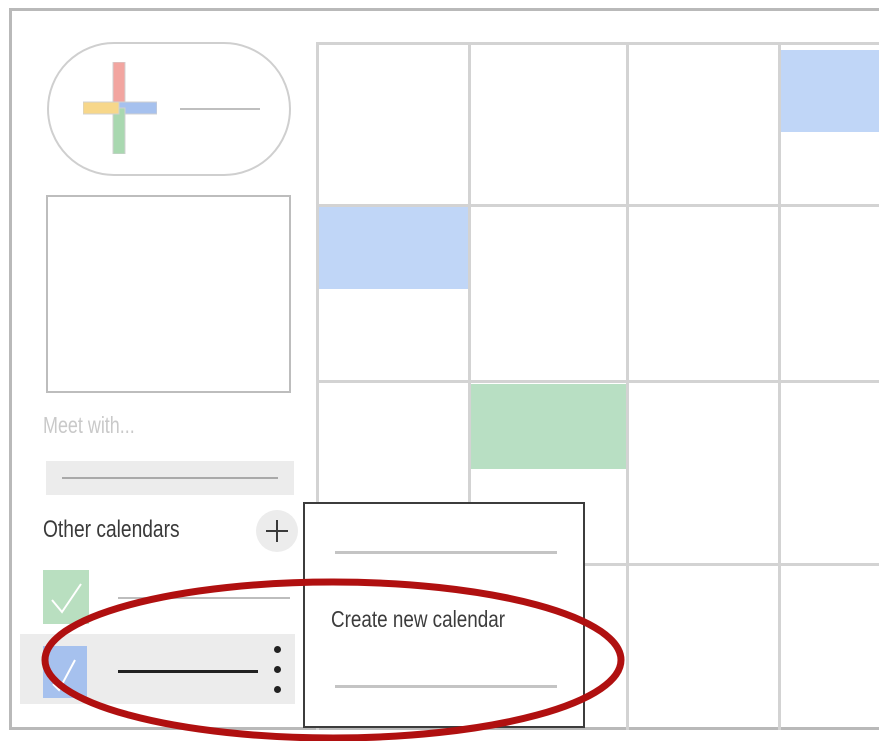 The image size is (879, 741). I want to click on add-calendar-menu: Create new calendar, so click(444, 615).